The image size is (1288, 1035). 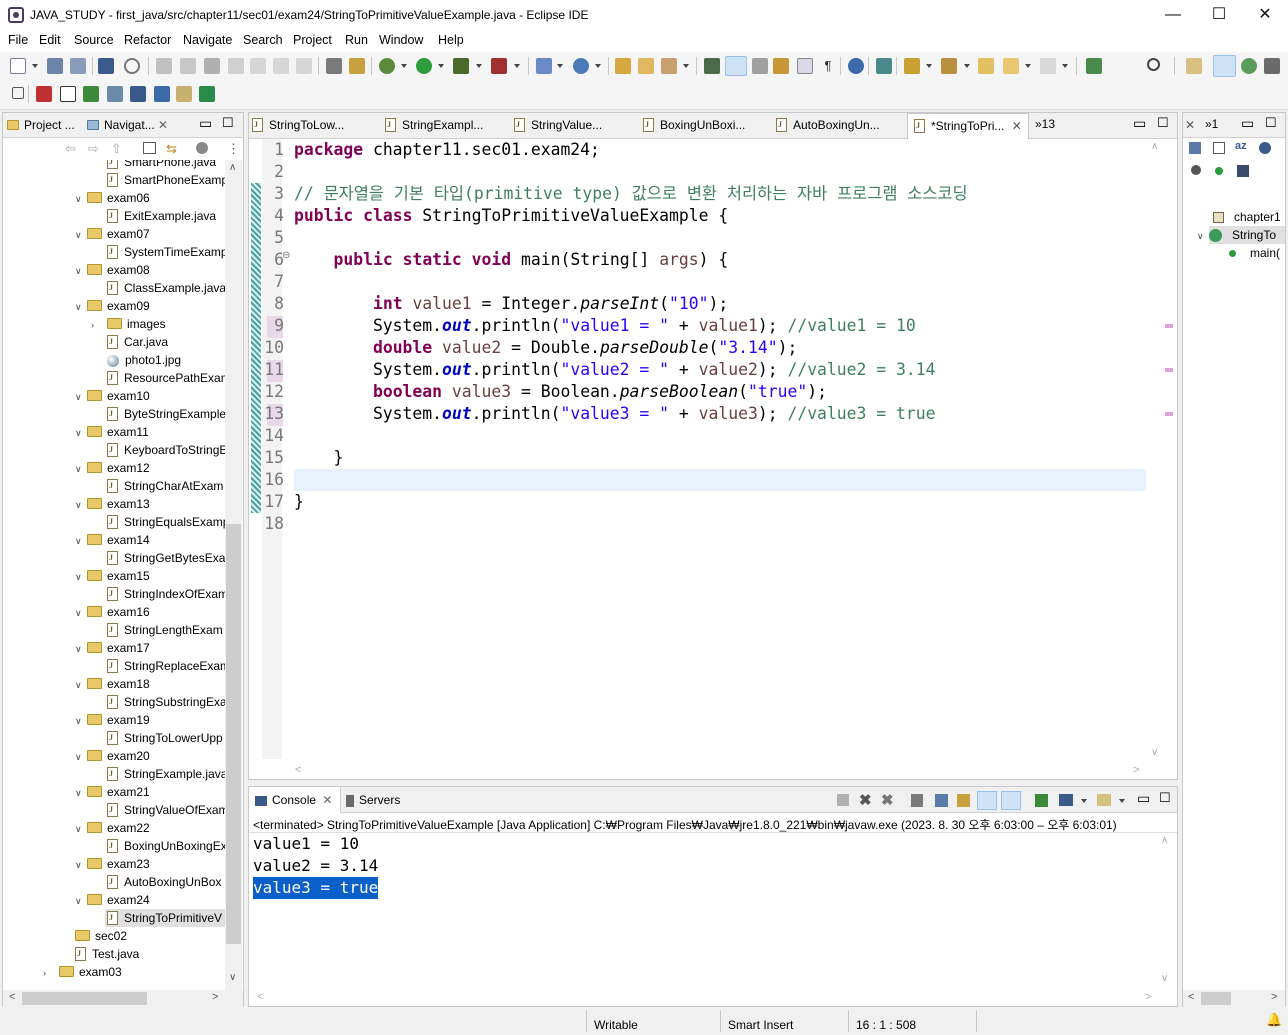 I want to click on collapse-all-icon, so click(x=149, y=148).